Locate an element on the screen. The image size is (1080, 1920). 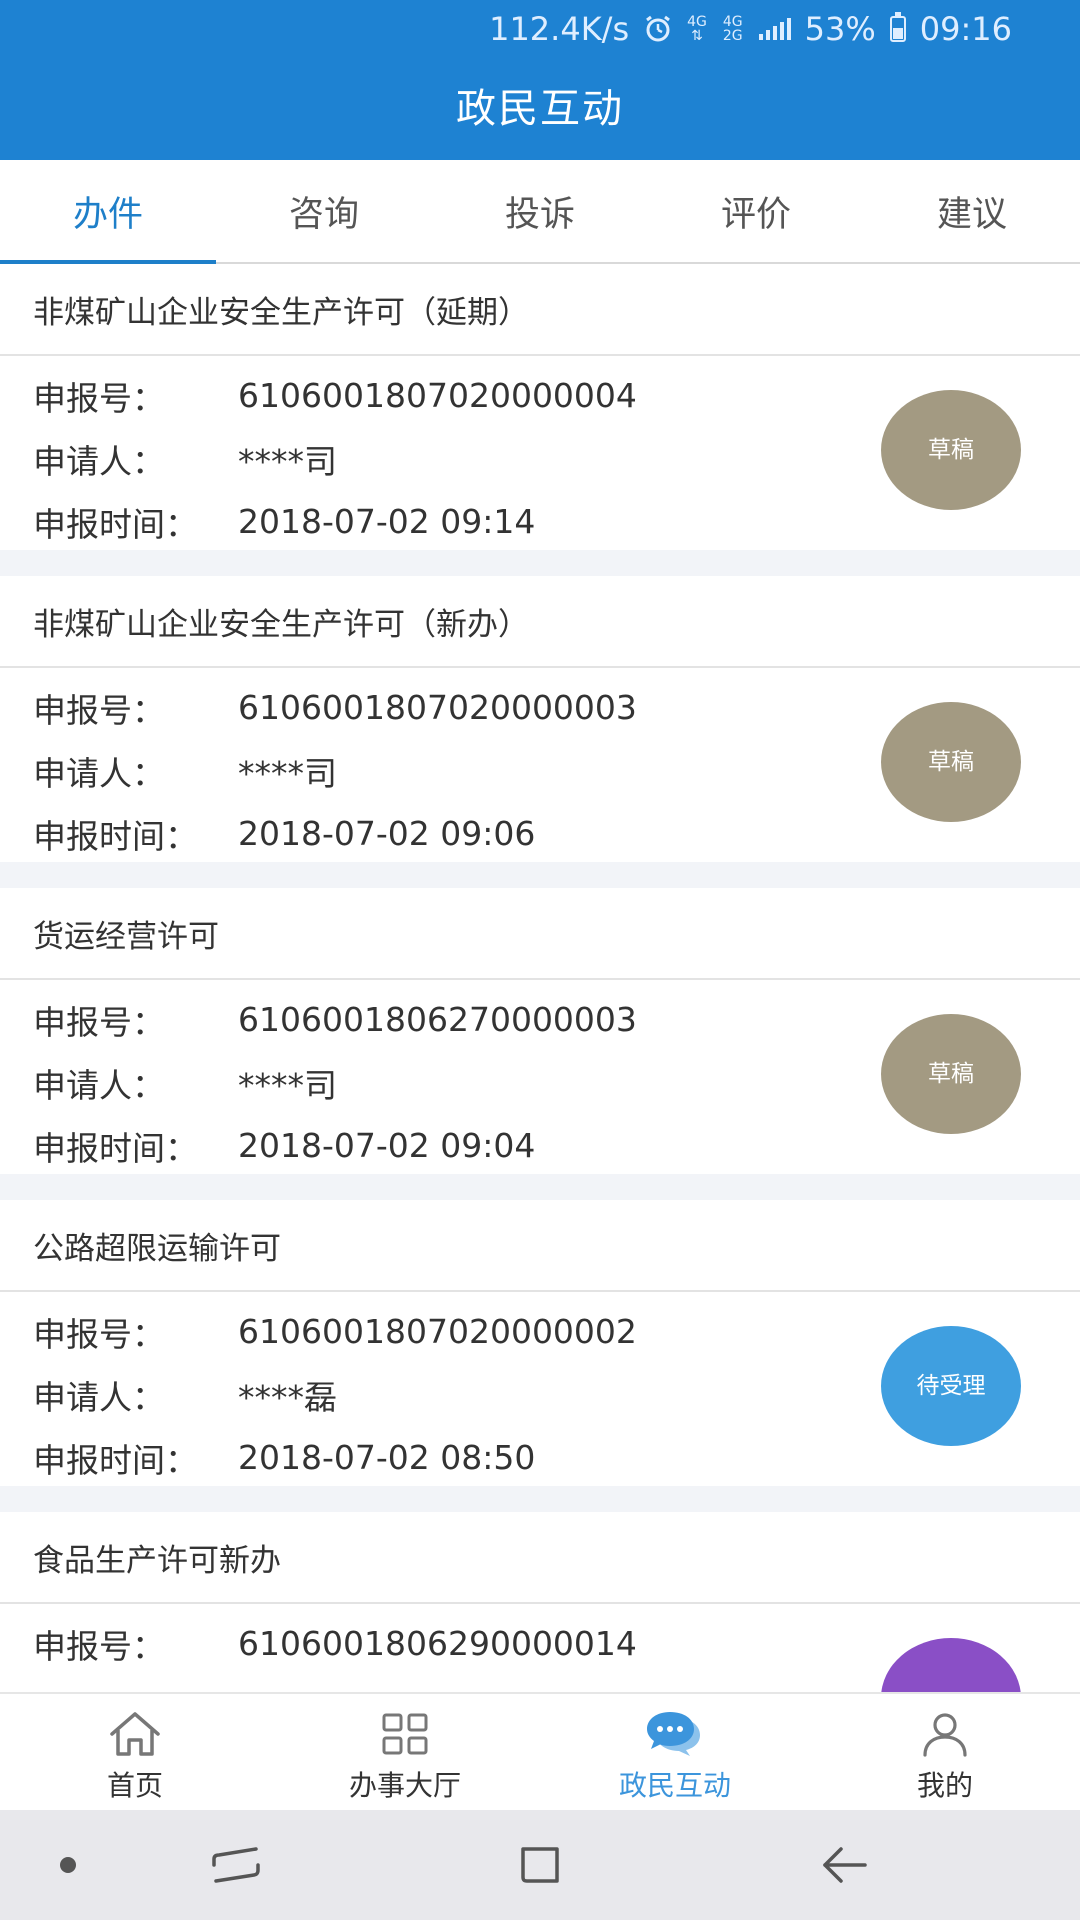
home-button-icon is located at coordinates (540, 1865).